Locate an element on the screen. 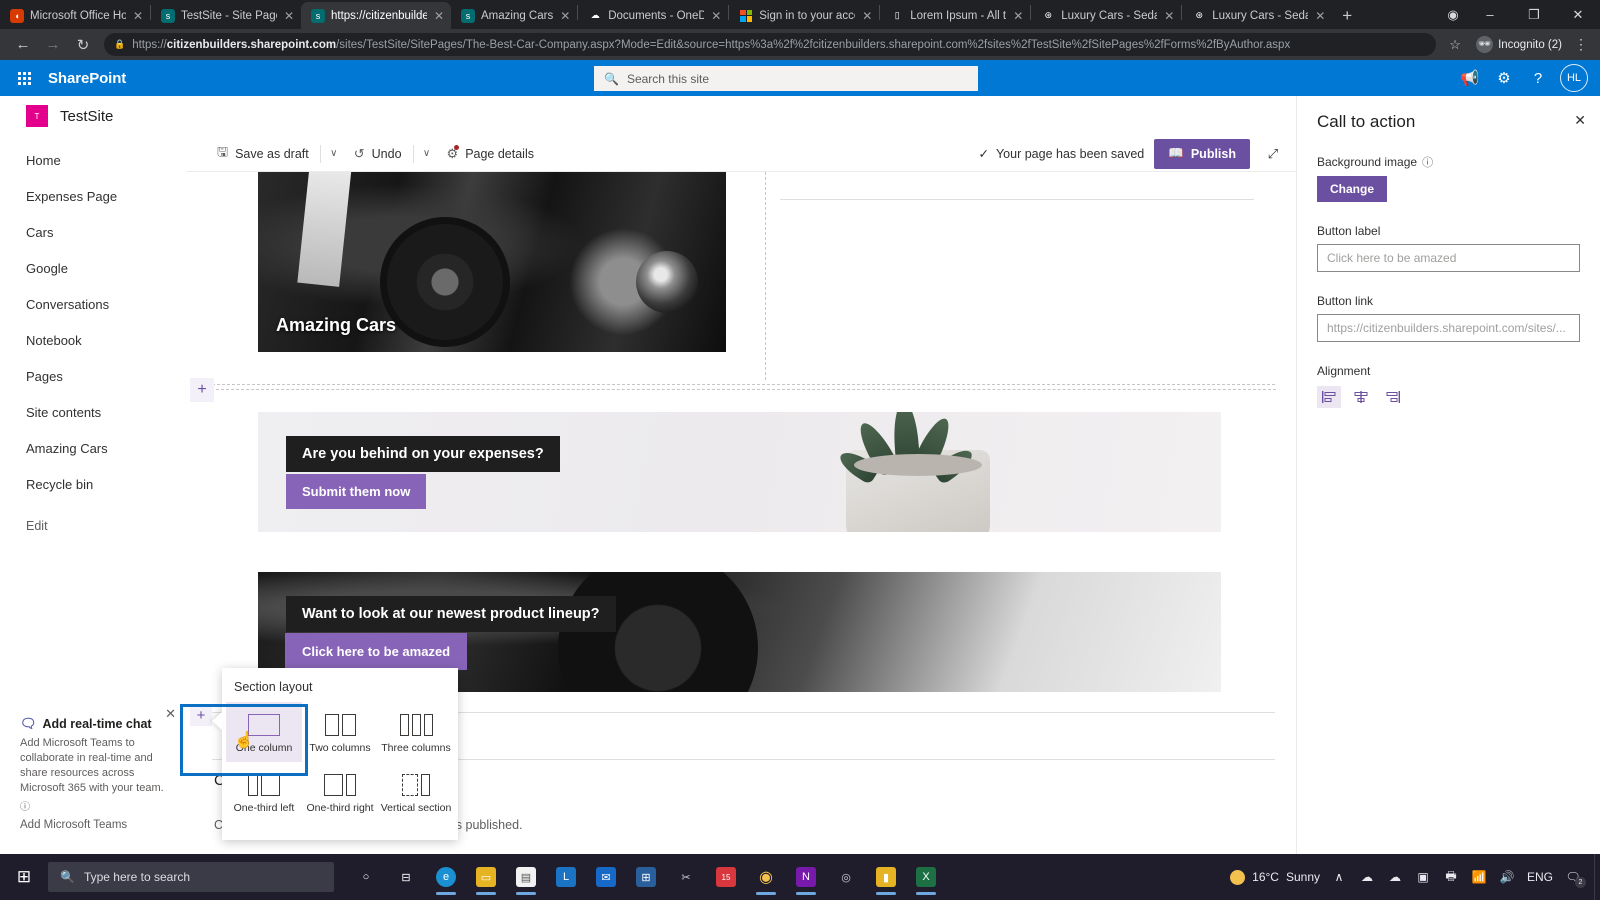 This screenshot has height=900, width=1600. browser-tab: Sign in to your accou ✕ is located at coordinates (804, 15).